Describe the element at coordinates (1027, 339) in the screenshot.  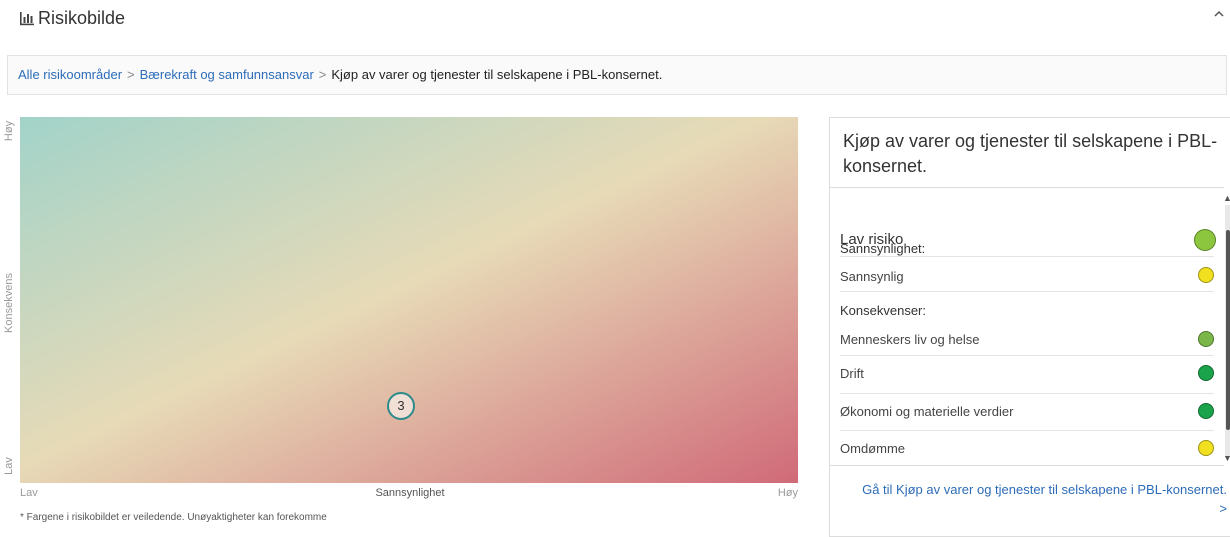
I see `consequence-row: Menneskers liv og helse` at that location.